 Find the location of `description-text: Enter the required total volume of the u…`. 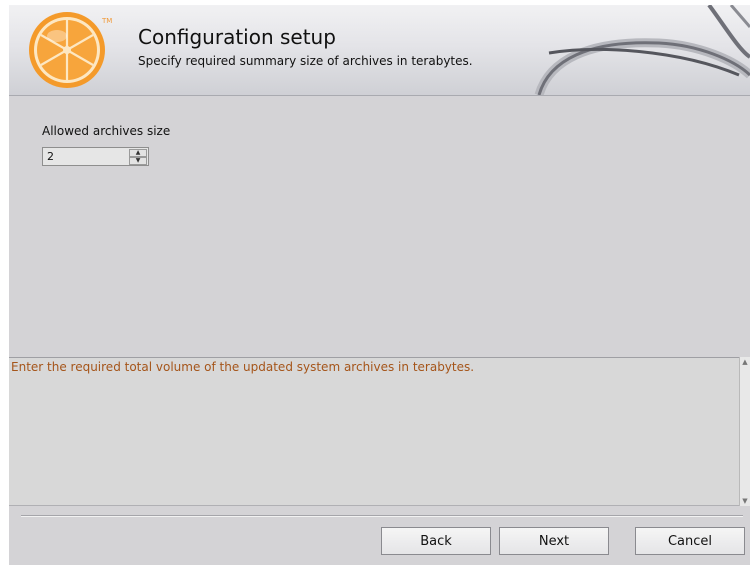

description-text: Enter the required total volume of the u… is located at coordinates (243, 367).